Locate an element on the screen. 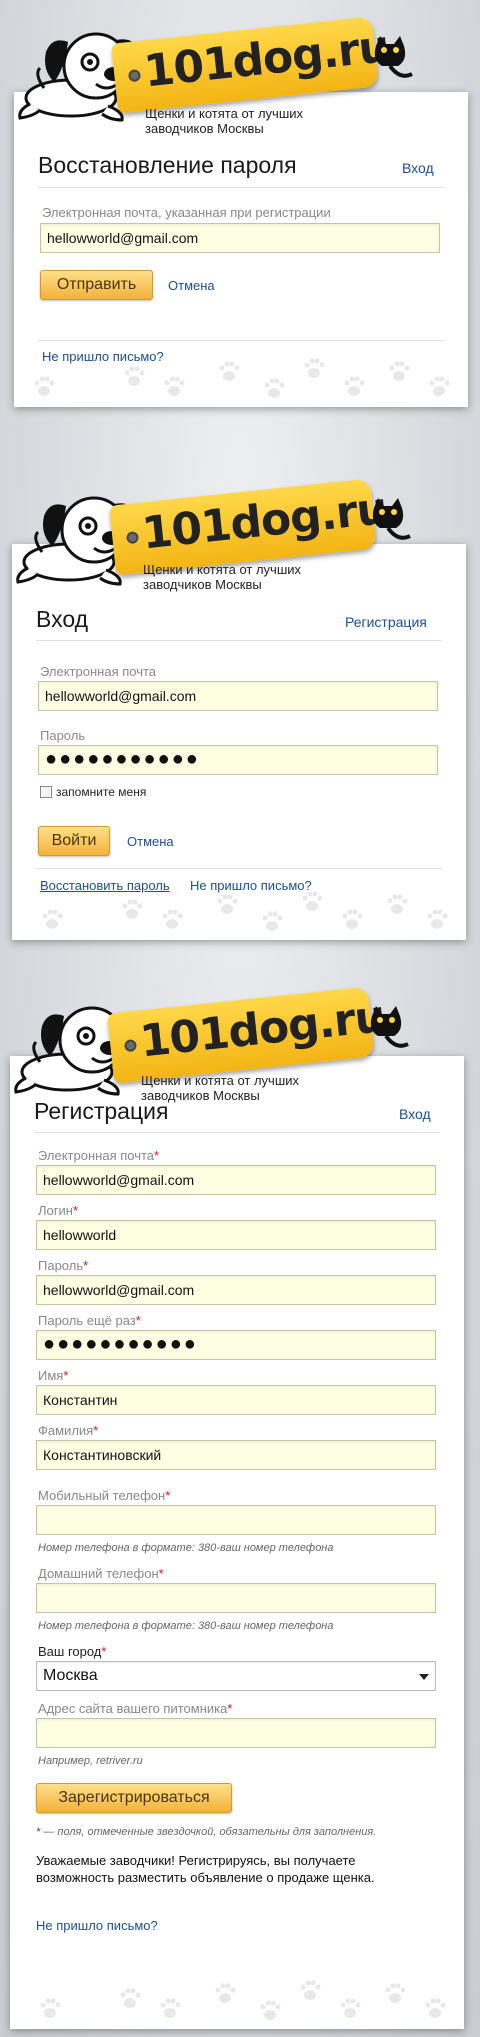  email-label: Электронная почта* is located at coordinates (99, 1155).